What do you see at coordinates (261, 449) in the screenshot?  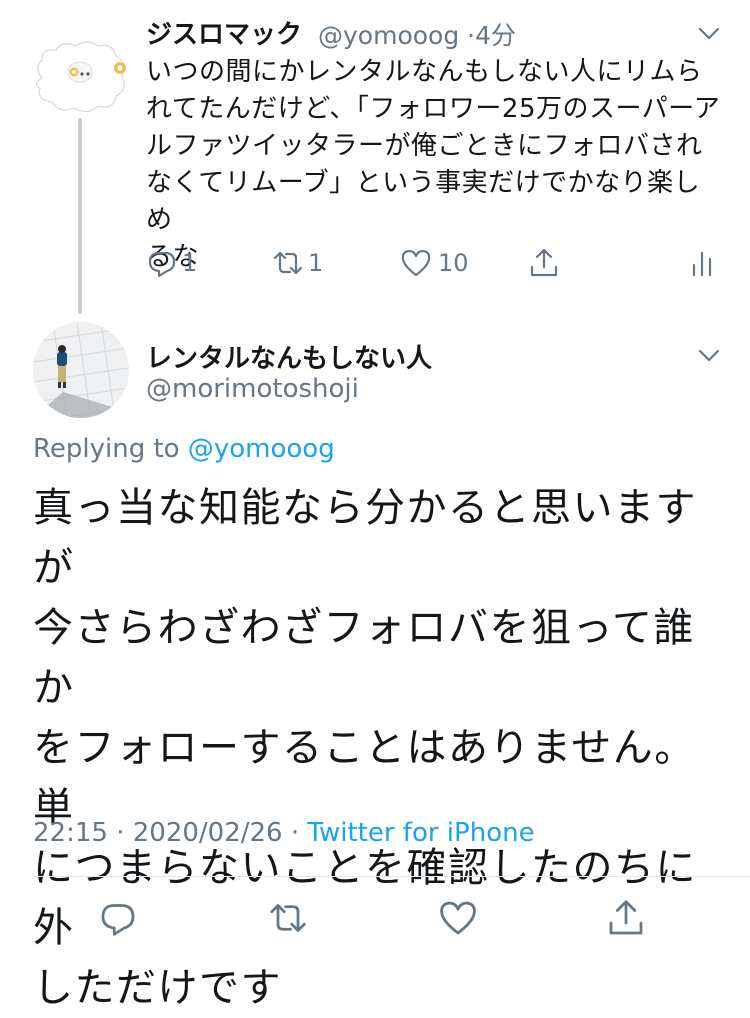 I see `replying-to-handle-link: @yomooog` at bounding box center [261, 449].